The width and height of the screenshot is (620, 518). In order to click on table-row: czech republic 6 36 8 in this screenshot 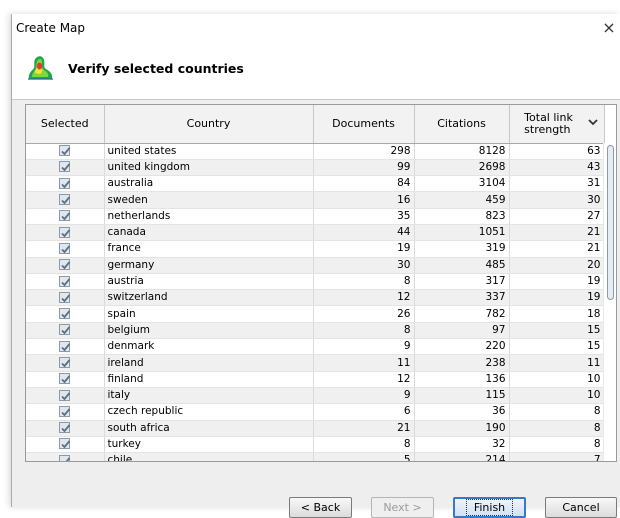, I will do `click(315, 412)`.